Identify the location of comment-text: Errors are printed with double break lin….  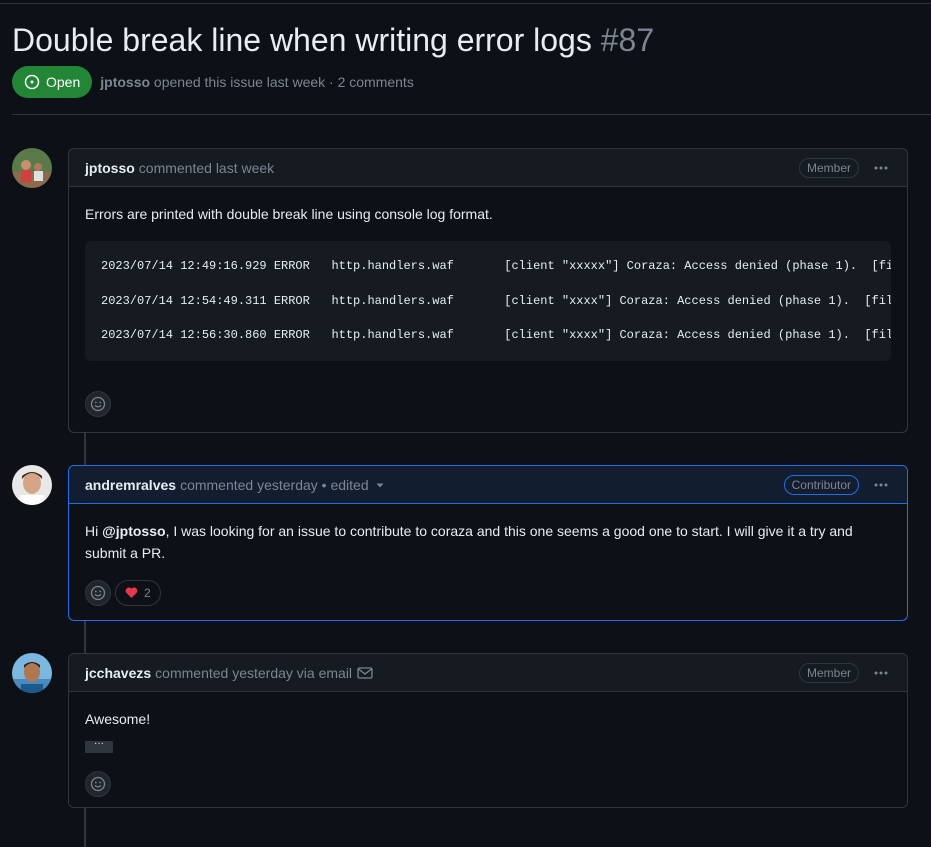
(289, 214).